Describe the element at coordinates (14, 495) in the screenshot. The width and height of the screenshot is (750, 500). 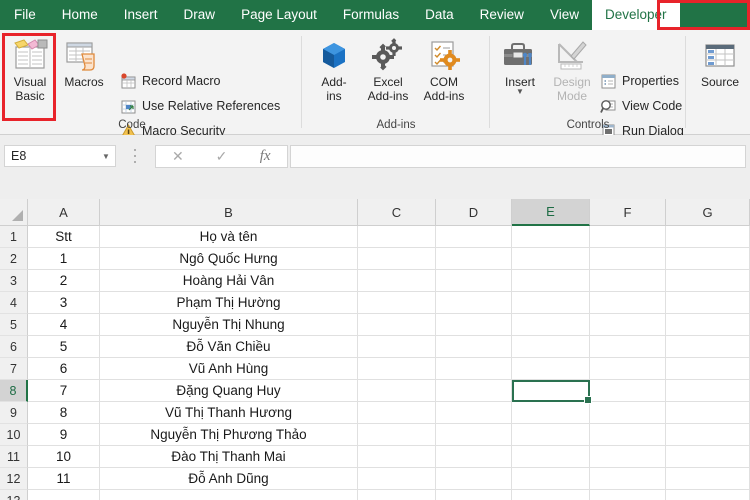
I see `row-header-13: 13` at that location.